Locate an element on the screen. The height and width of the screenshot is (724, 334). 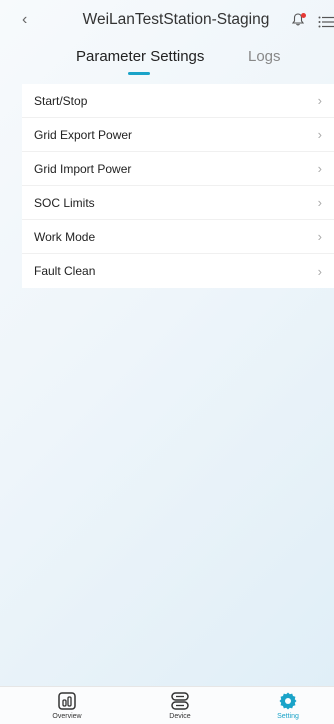
list-item-label: Work Mode is located at coordinates (65, 236).